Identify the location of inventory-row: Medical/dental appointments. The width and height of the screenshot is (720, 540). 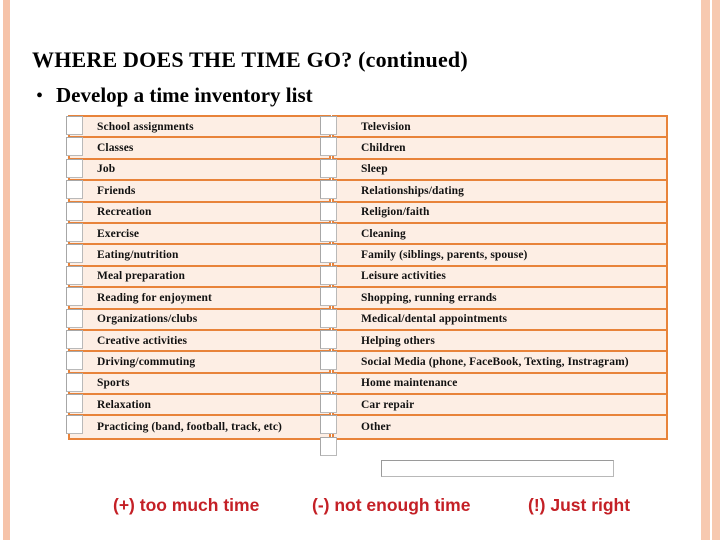
(500, 320).